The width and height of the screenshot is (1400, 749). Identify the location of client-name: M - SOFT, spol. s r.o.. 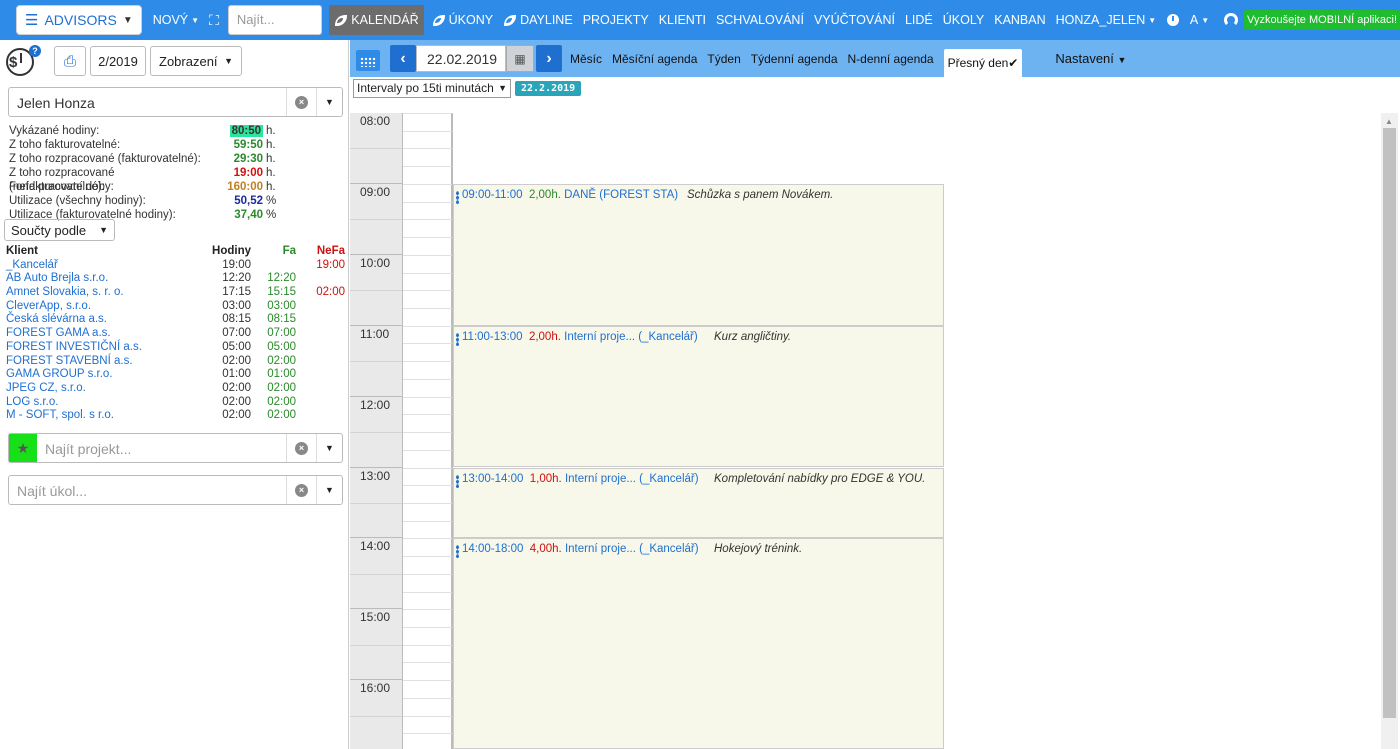
(106, 416).